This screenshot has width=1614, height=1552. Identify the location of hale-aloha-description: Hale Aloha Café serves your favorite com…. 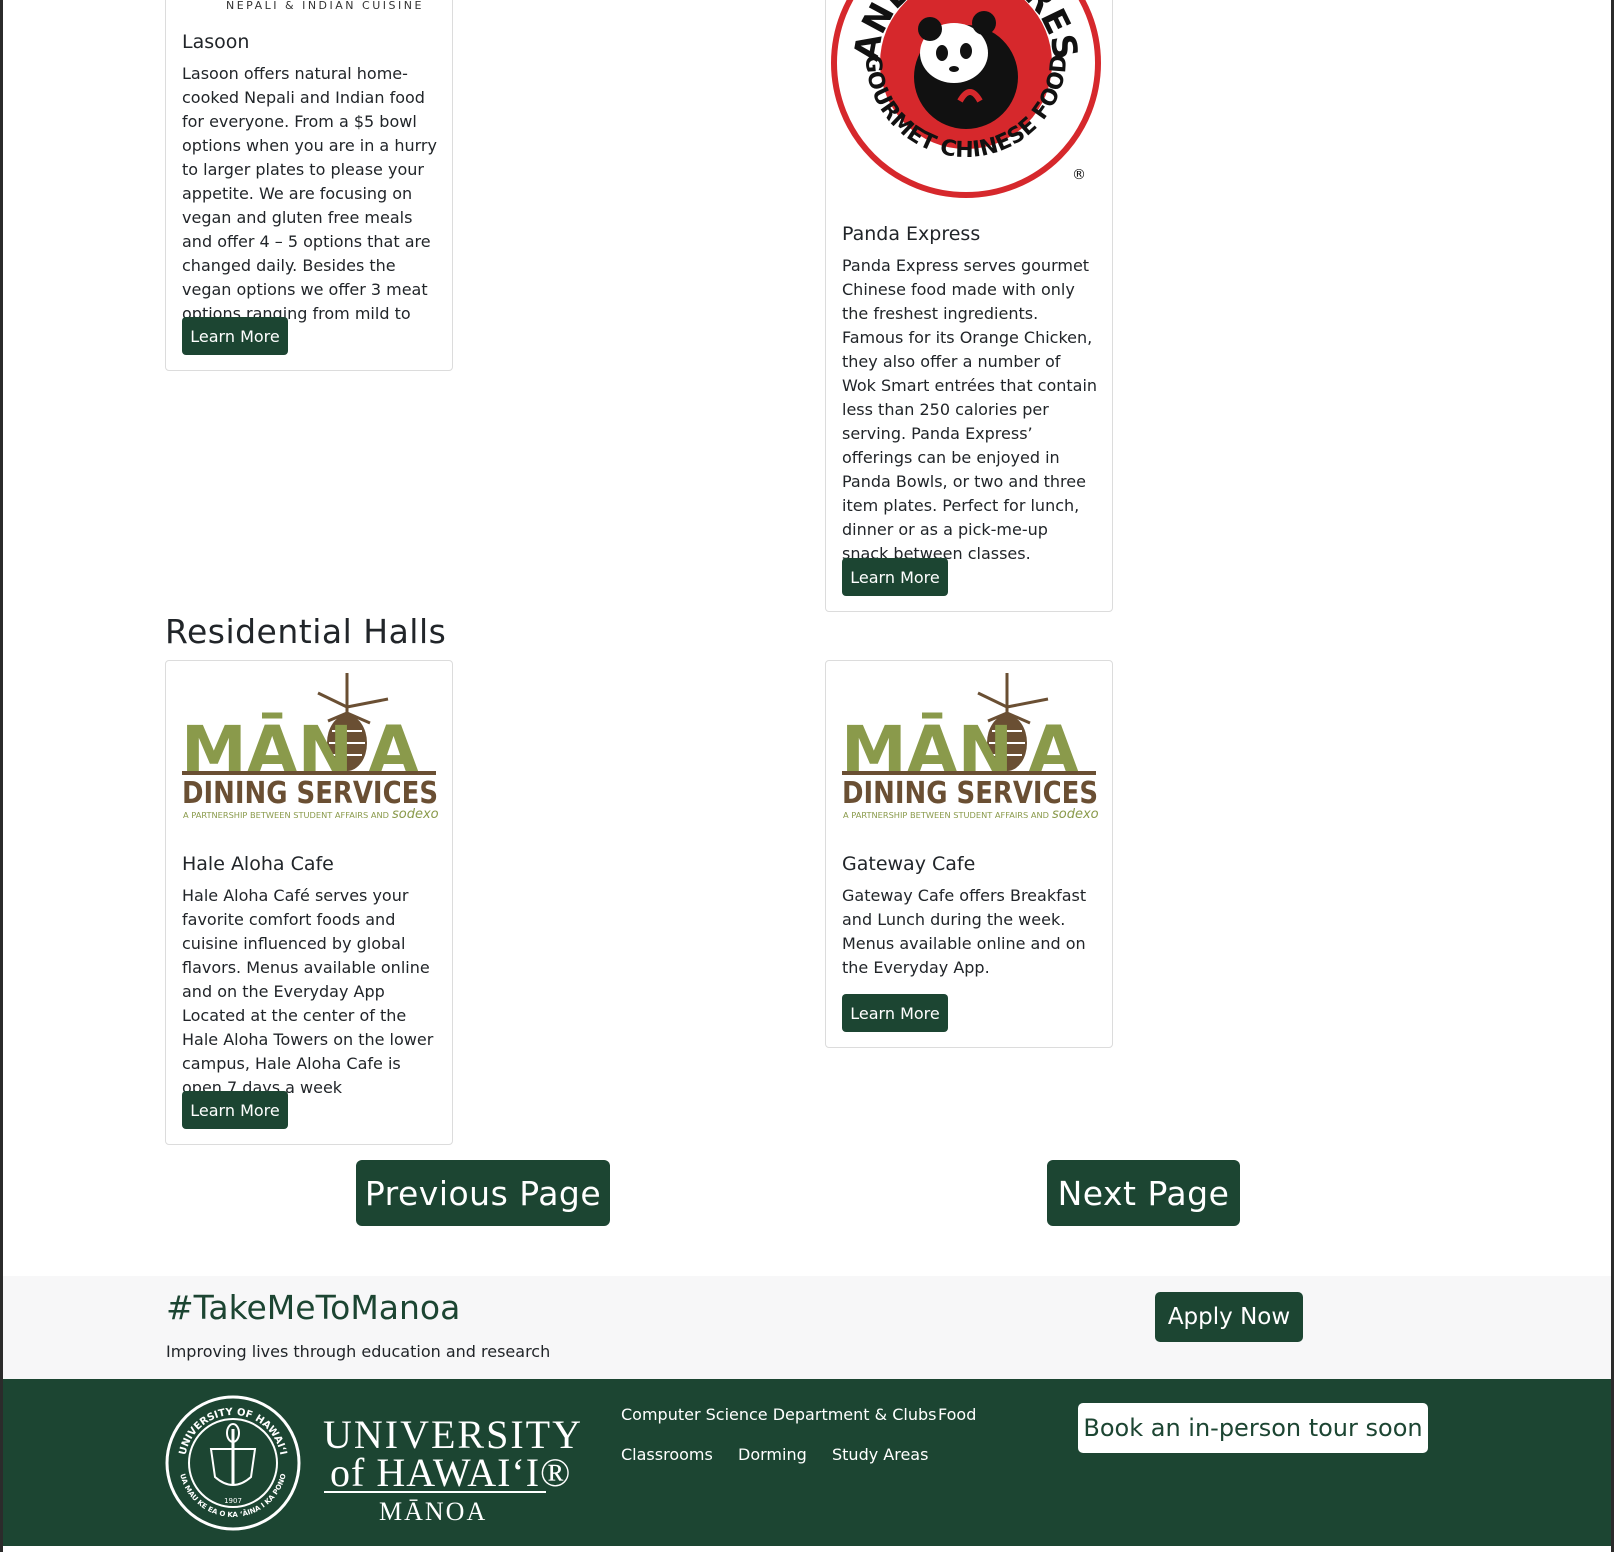
(308, 991).